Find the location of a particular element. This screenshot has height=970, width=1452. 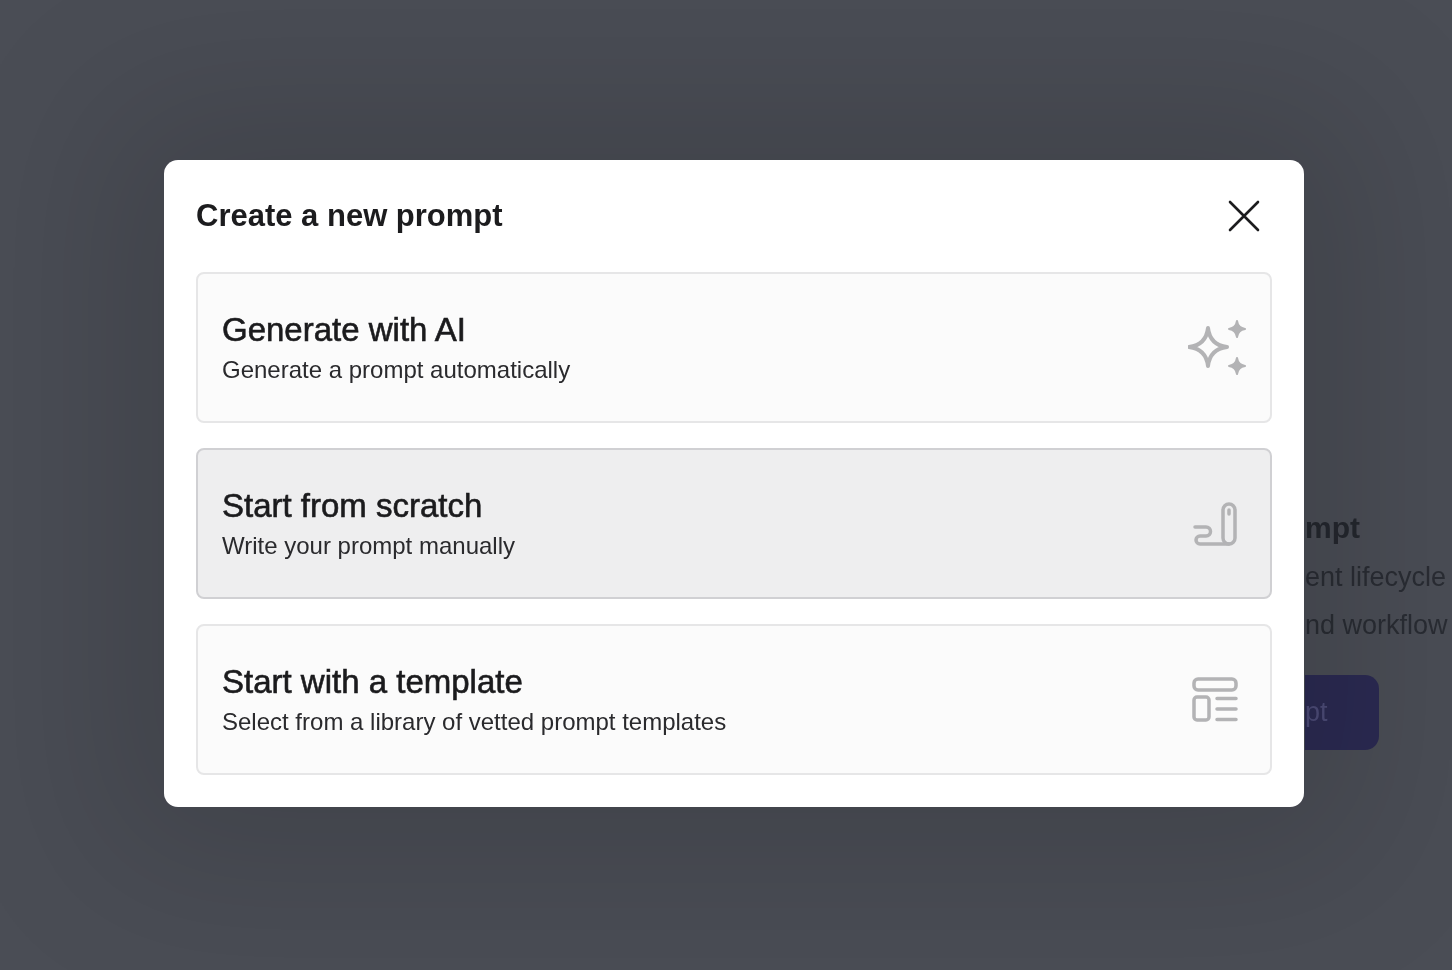

dialog-title: Create a new prompt is located at coordinates (349, 216).